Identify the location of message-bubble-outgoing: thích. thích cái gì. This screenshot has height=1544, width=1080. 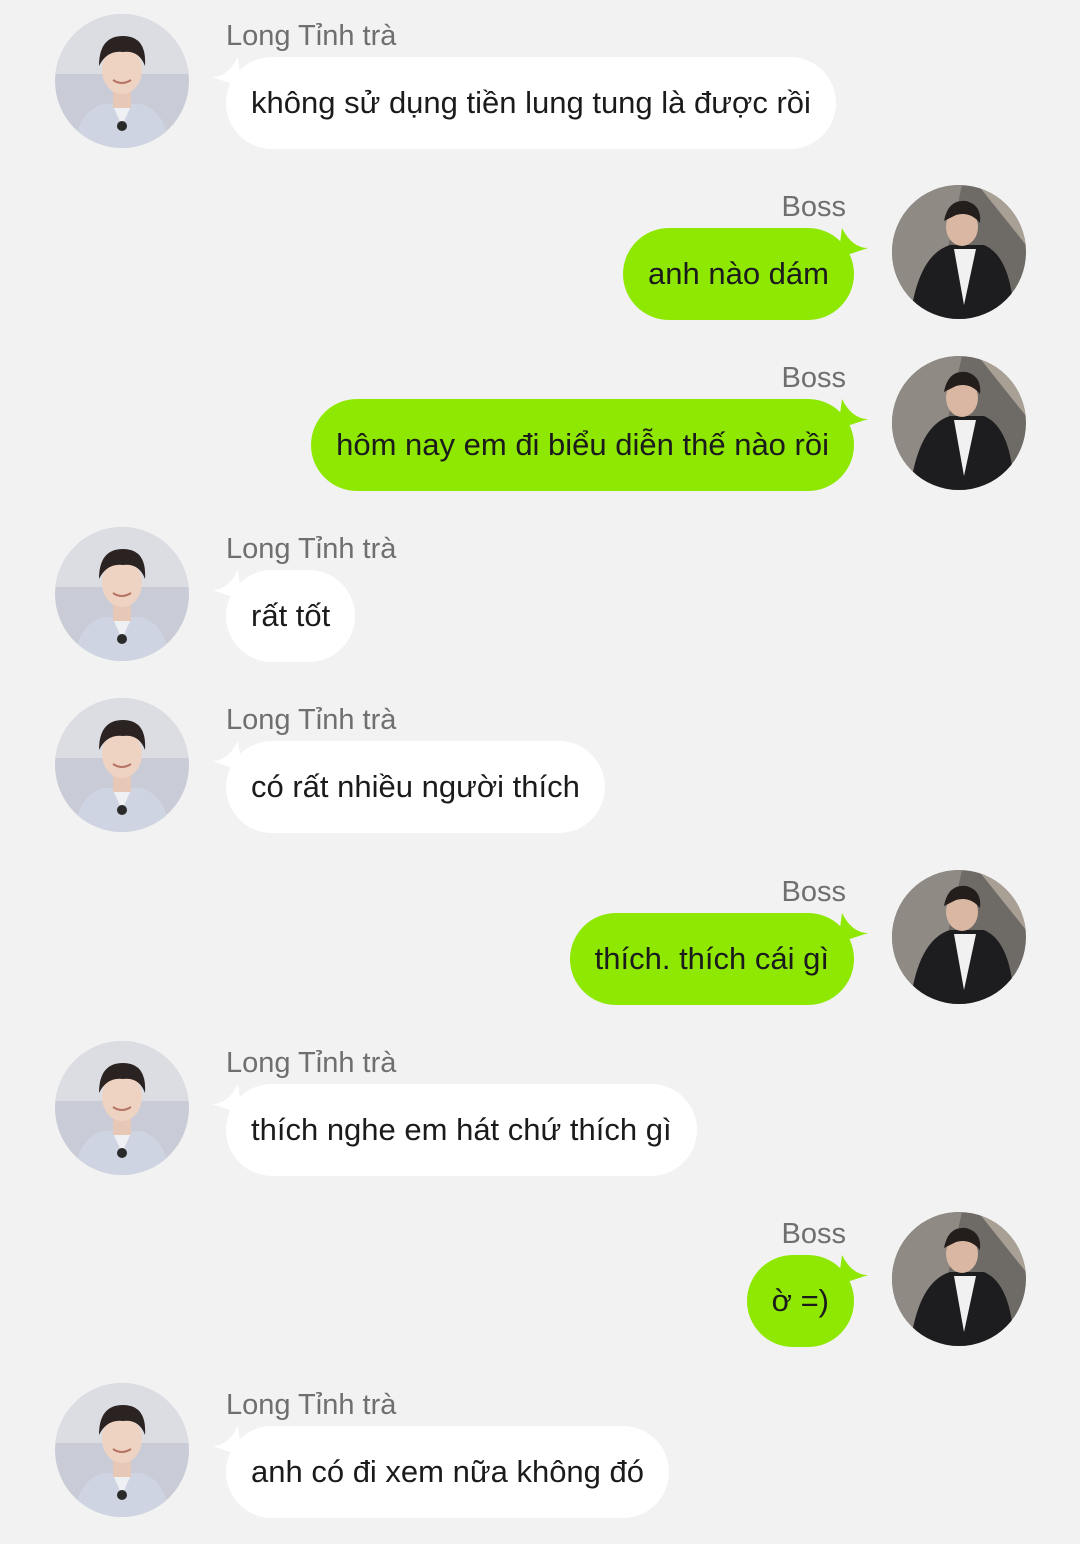
(711, 959).